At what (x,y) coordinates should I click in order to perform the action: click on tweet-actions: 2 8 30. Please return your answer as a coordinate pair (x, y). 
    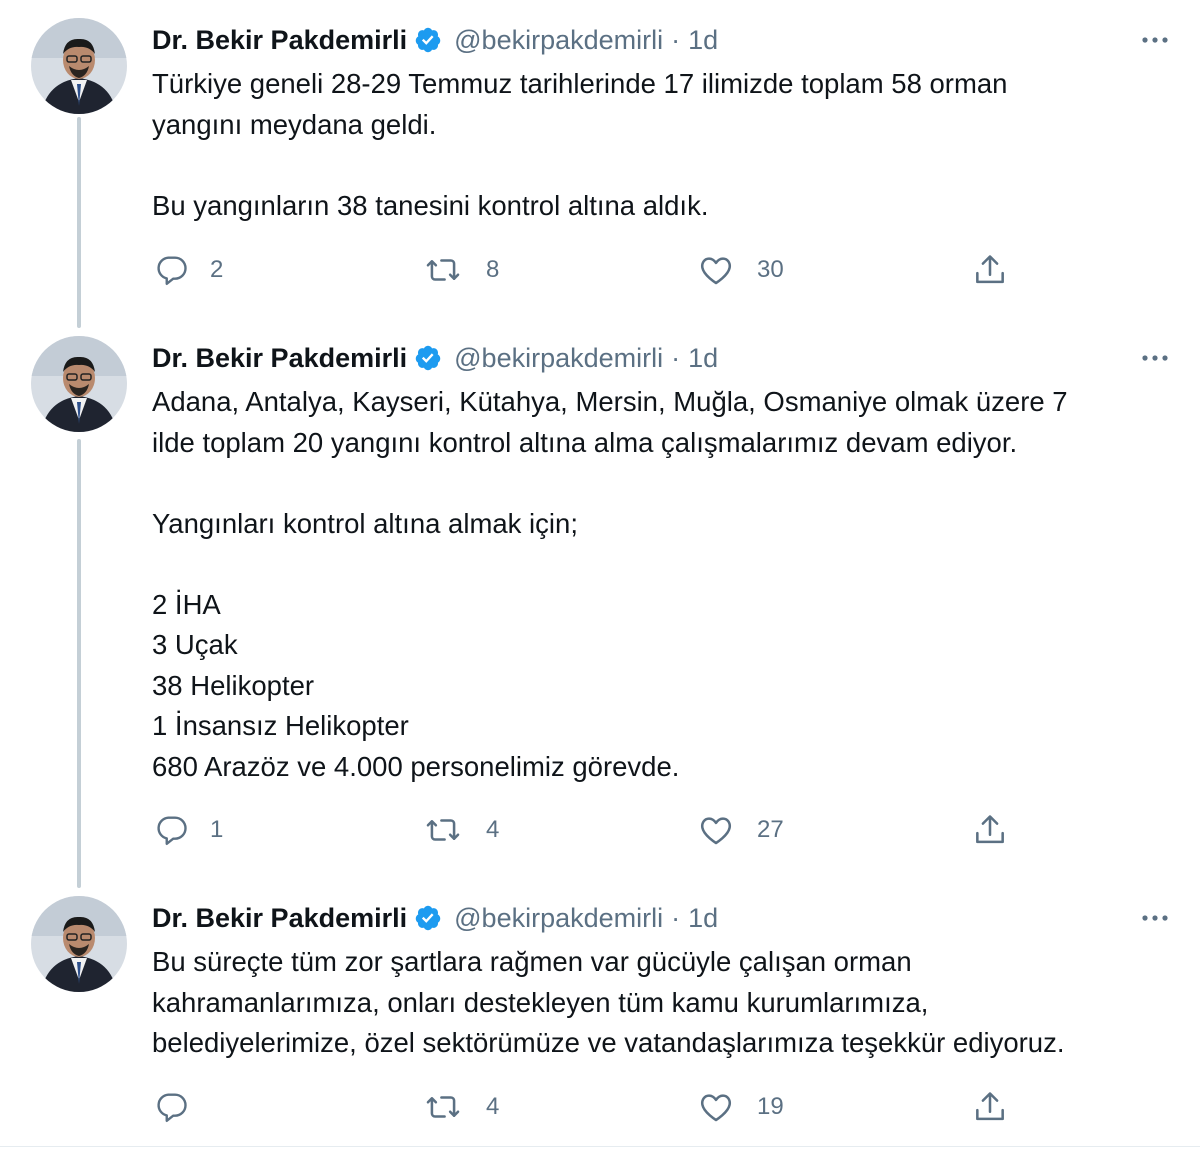
    Looking at the image, I should click on (602, 270).